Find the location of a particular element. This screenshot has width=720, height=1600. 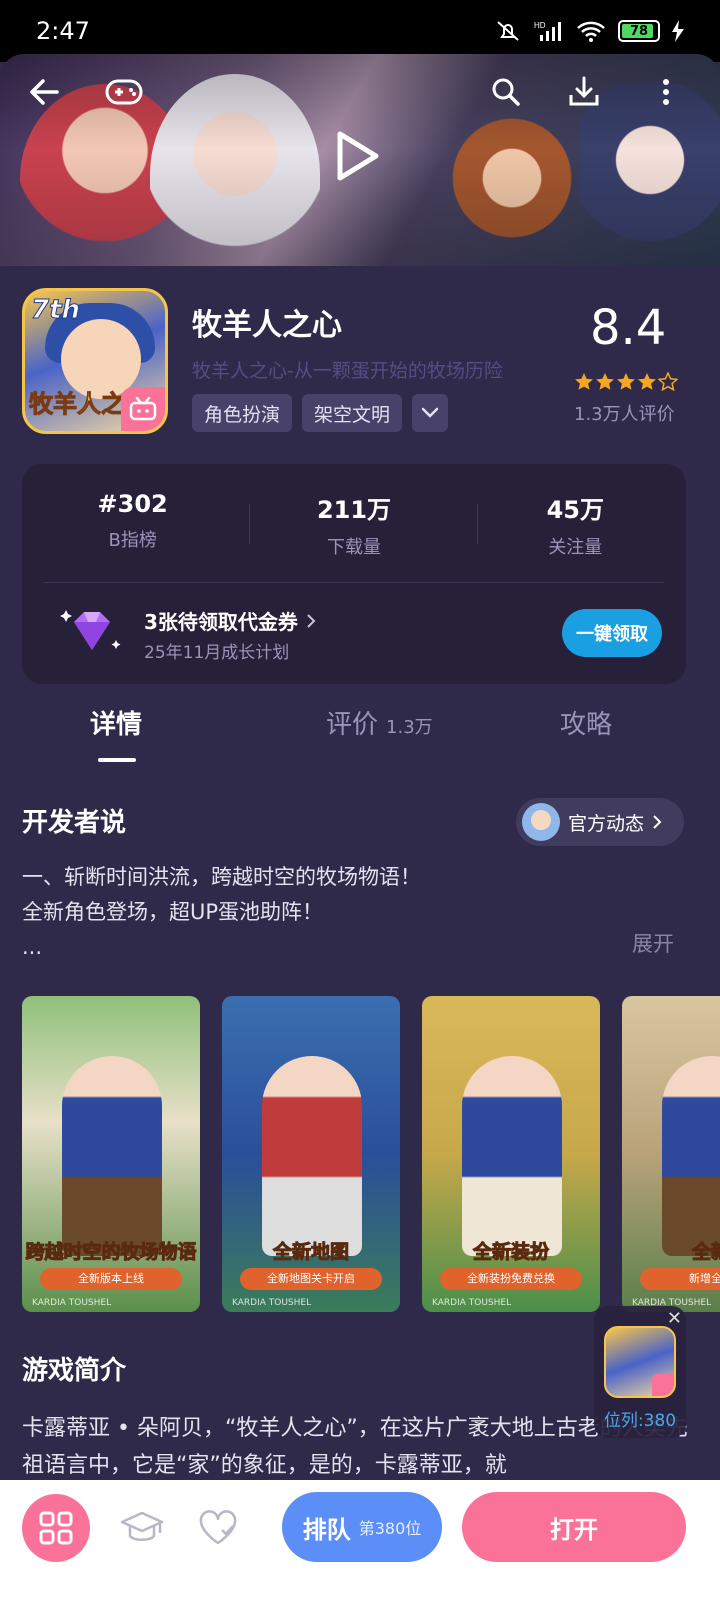

tag-list: 角色扮演 架空文明 is located at coordinates (320, 413).